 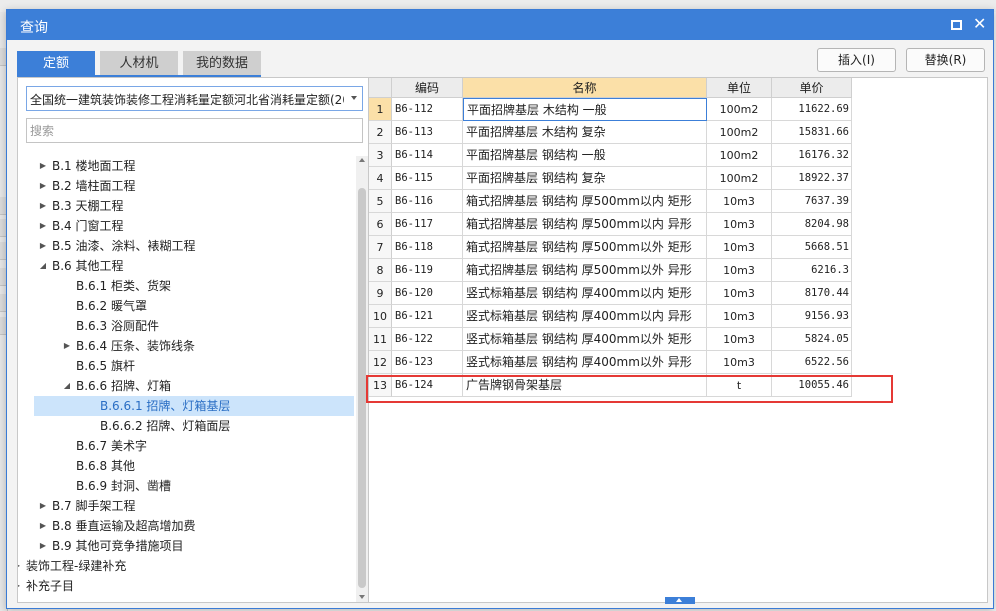 I want to click on cell-price: 8204.98, so click(x=812, y=224).